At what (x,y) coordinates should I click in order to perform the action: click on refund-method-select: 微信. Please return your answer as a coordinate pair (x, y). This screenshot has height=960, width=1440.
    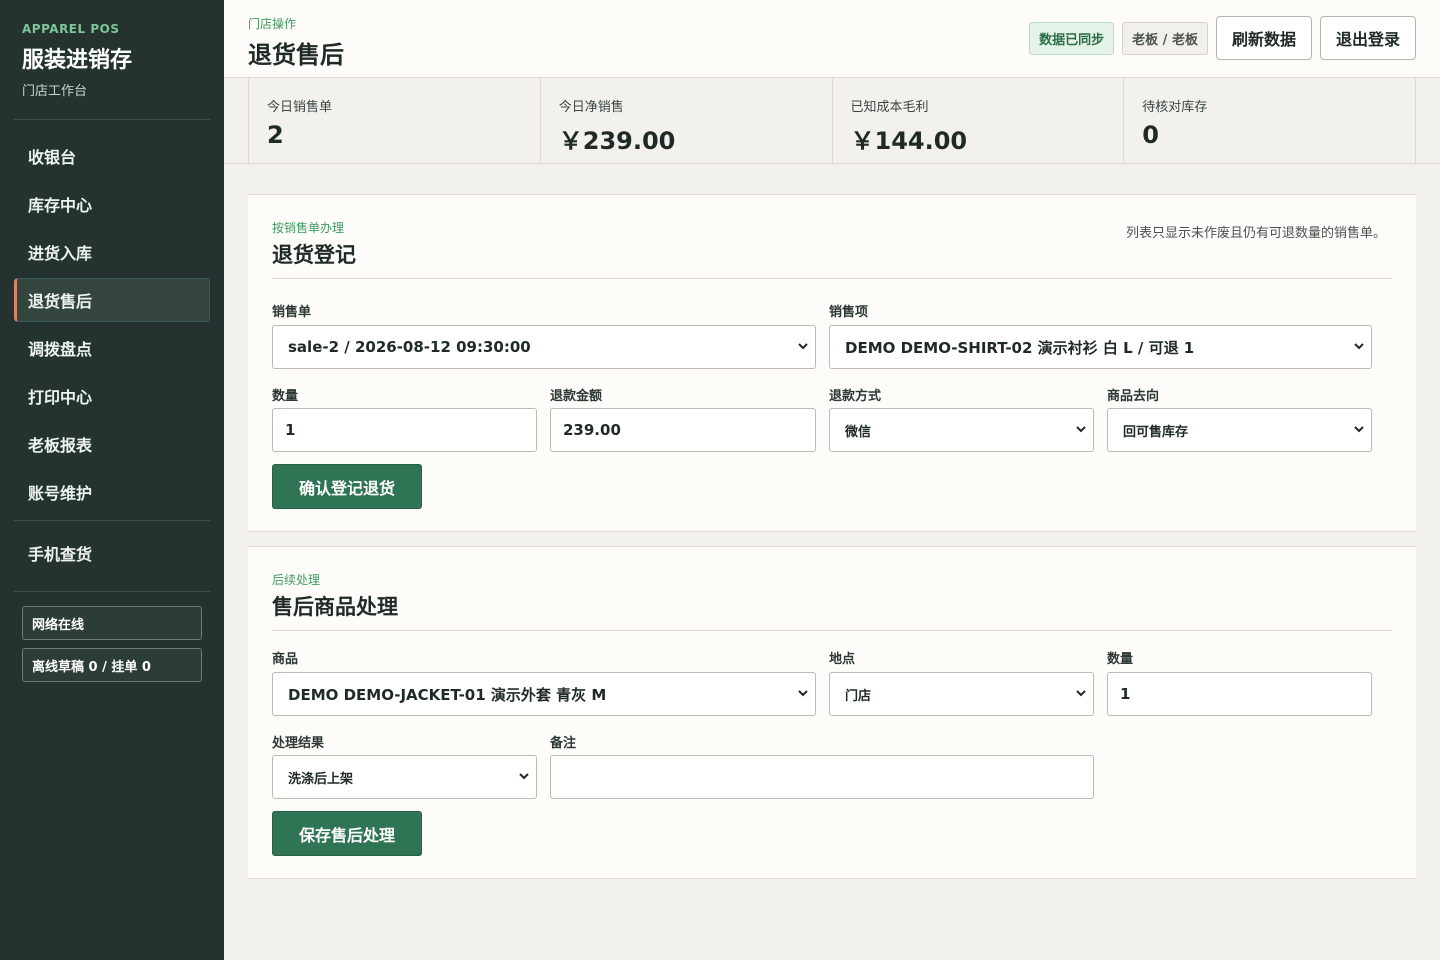
    Looking at the image, I should click on (961, 430).